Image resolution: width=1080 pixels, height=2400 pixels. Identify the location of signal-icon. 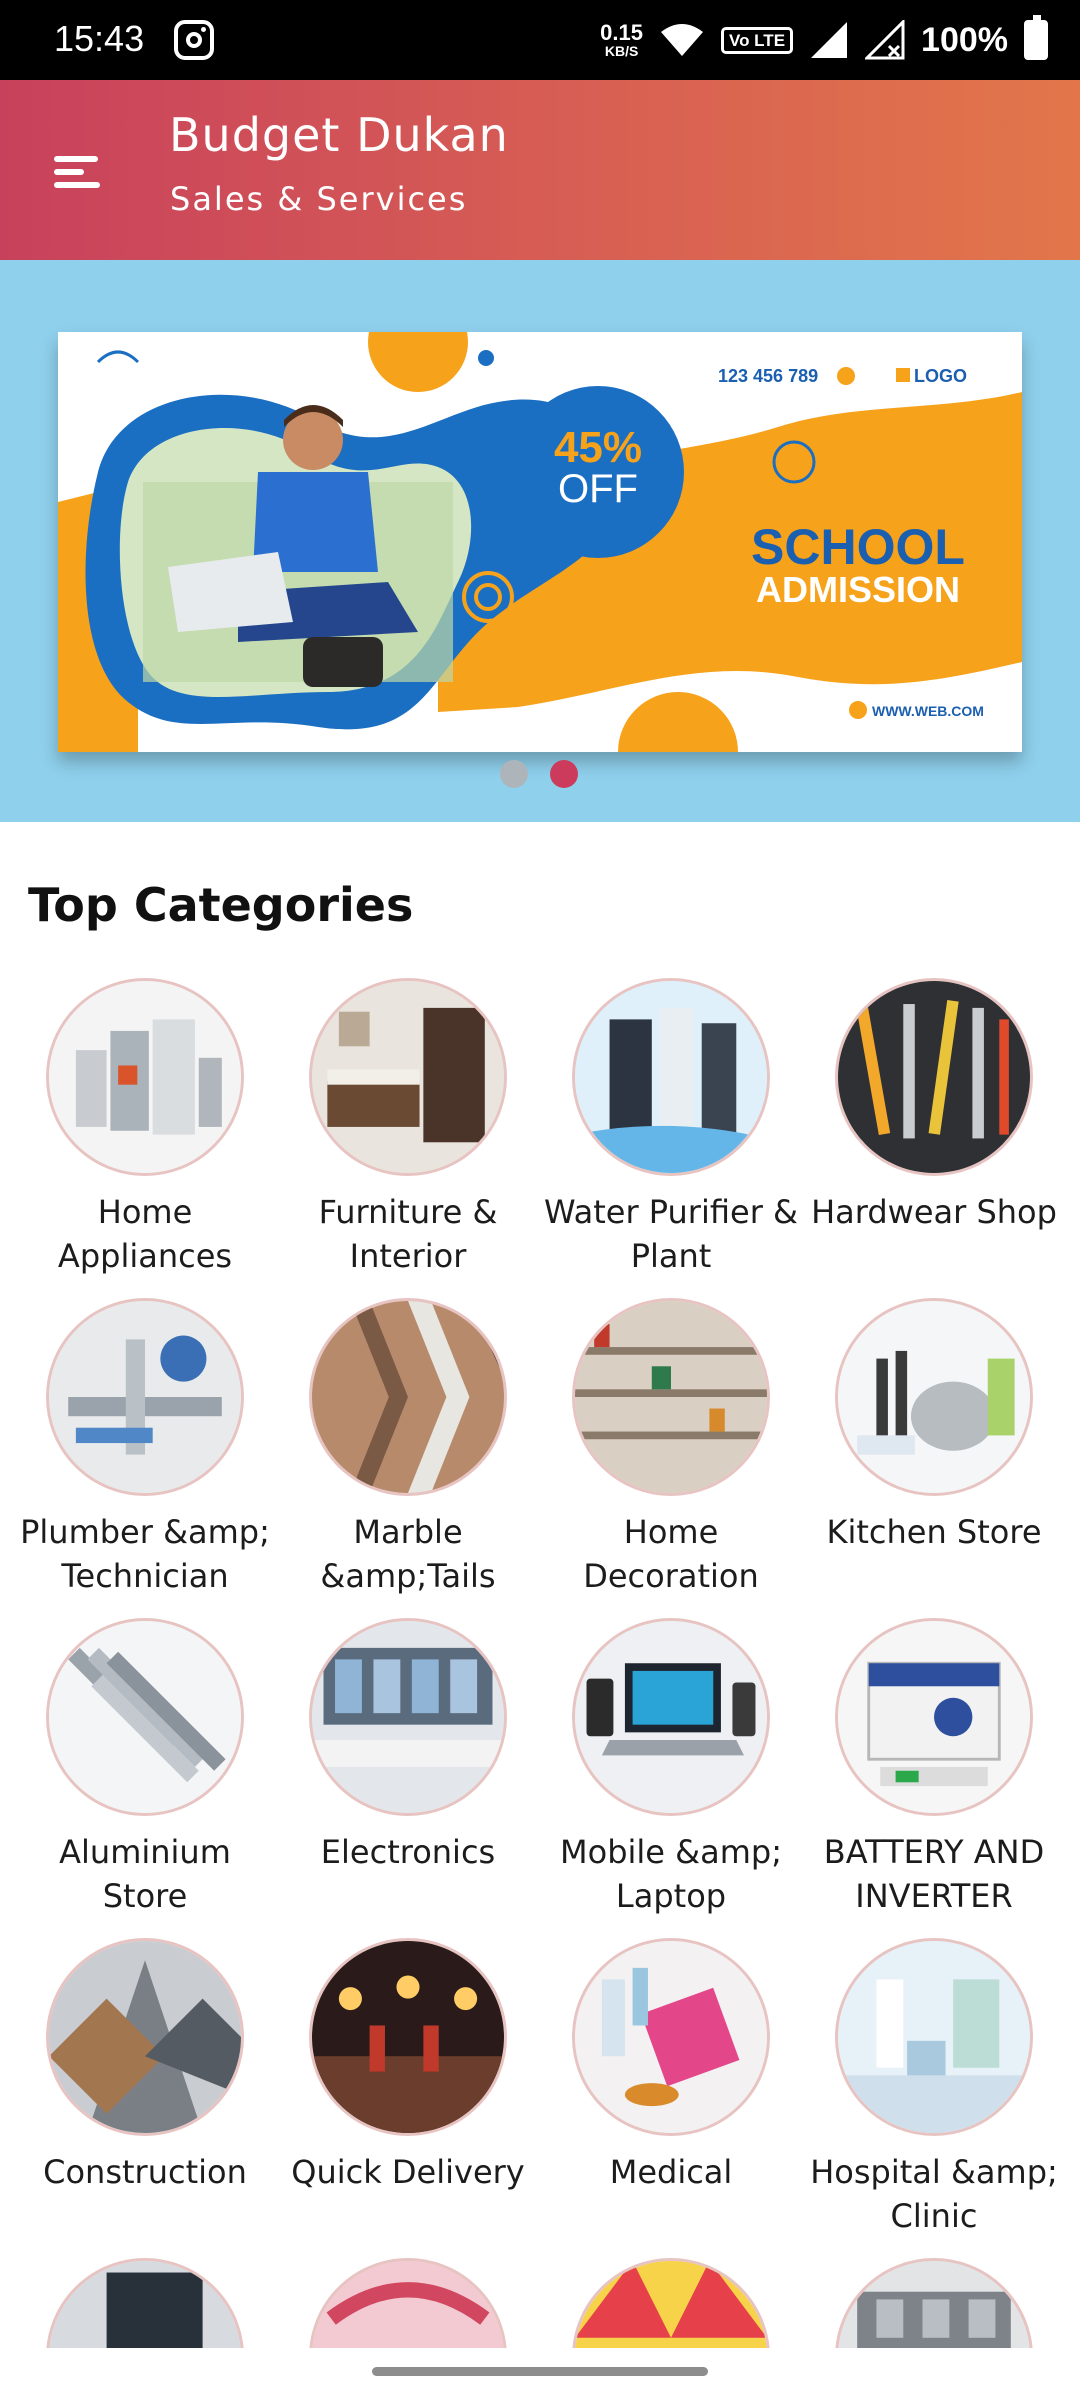
(829, 40).